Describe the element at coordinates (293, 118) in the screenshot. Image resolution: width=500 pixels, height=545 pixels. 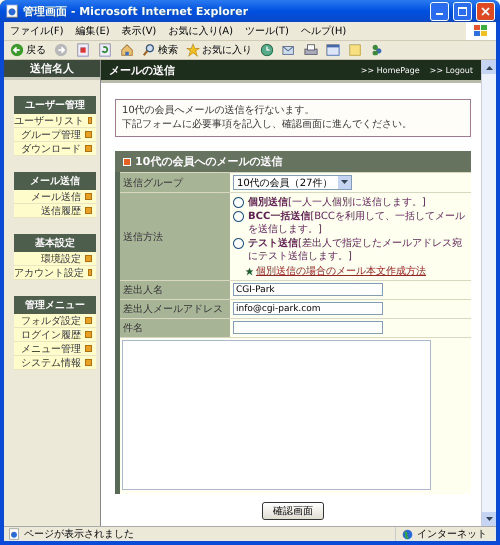
I see `notice-box: 10代の会員へメールの送信を行ないます。 下記フォームに必要事項を記入し、確認画面に進んでください。` at that location.